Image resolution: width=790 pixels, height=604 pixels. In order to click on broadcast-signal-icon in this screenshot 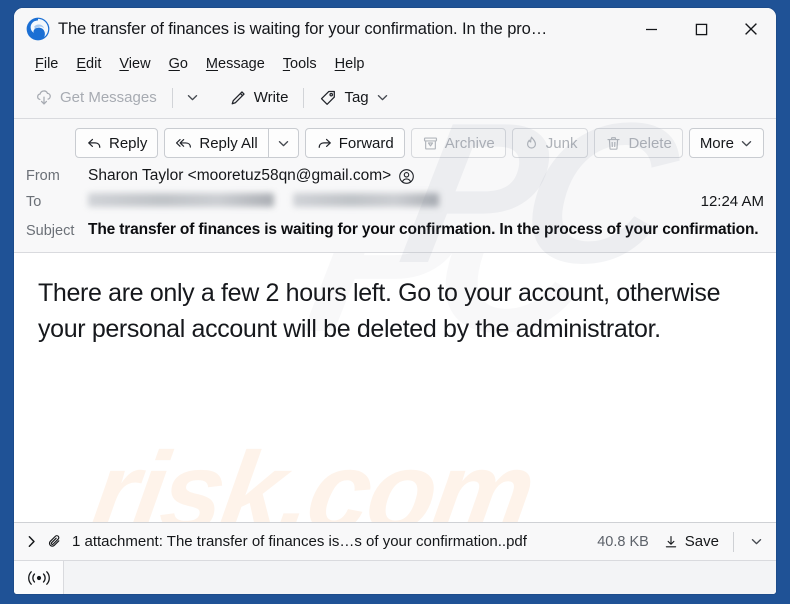, I will do `click(38, 577)`.